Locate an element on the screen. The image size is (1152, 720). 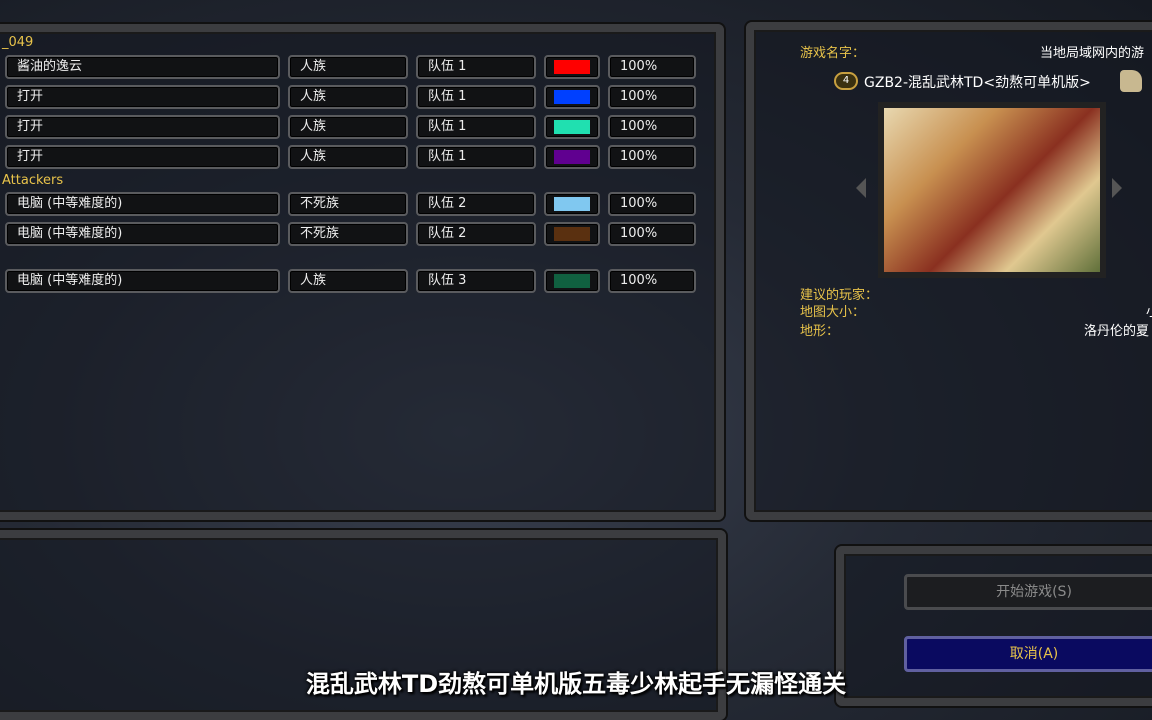
map-next-arrow-icon is located at coordinates (1122, 188).